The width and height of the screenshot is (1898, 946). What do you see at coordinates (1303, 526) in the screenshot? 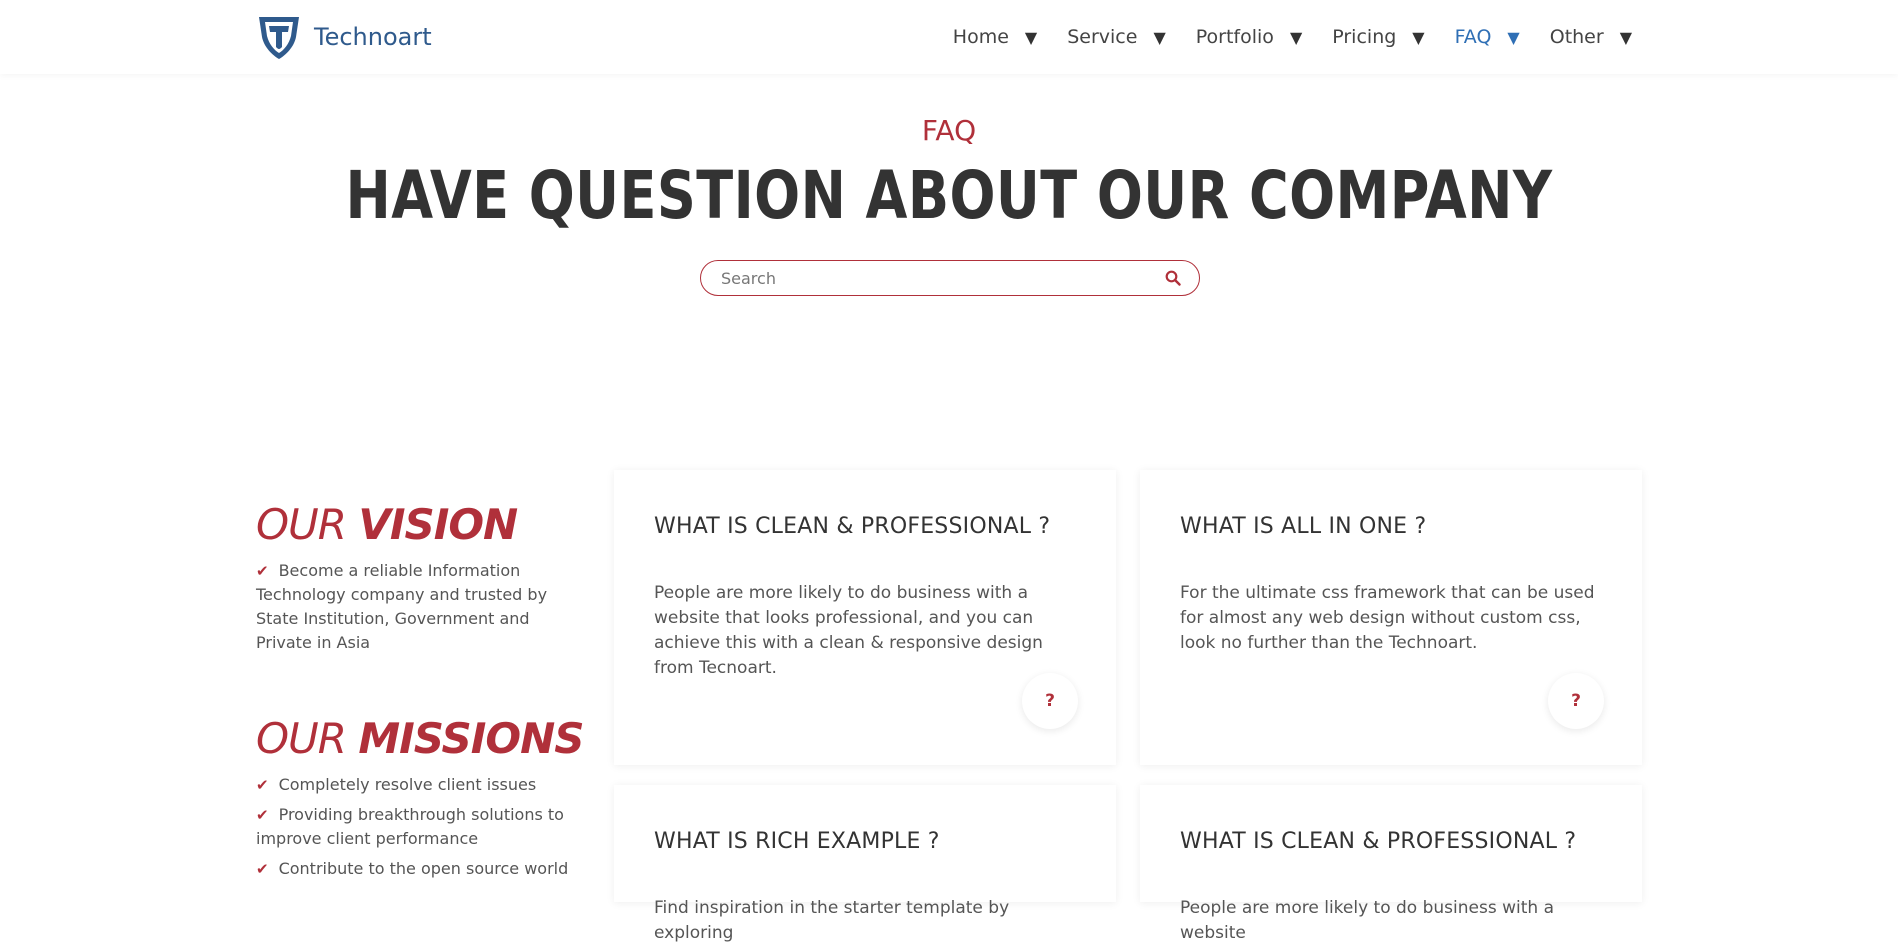
I see `faq-card-title: WHAT IS ALL IN ONE ?` at bounding box center [1303, 526].